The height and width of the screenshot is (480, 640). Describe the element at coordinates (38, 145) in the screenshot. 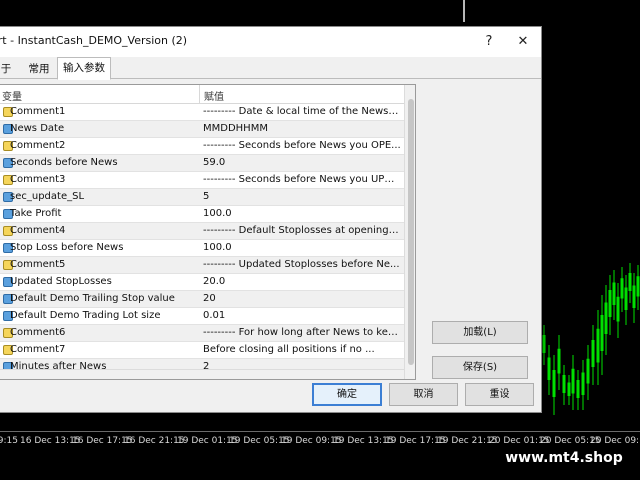

I see `param-name: Comment2` at that location.